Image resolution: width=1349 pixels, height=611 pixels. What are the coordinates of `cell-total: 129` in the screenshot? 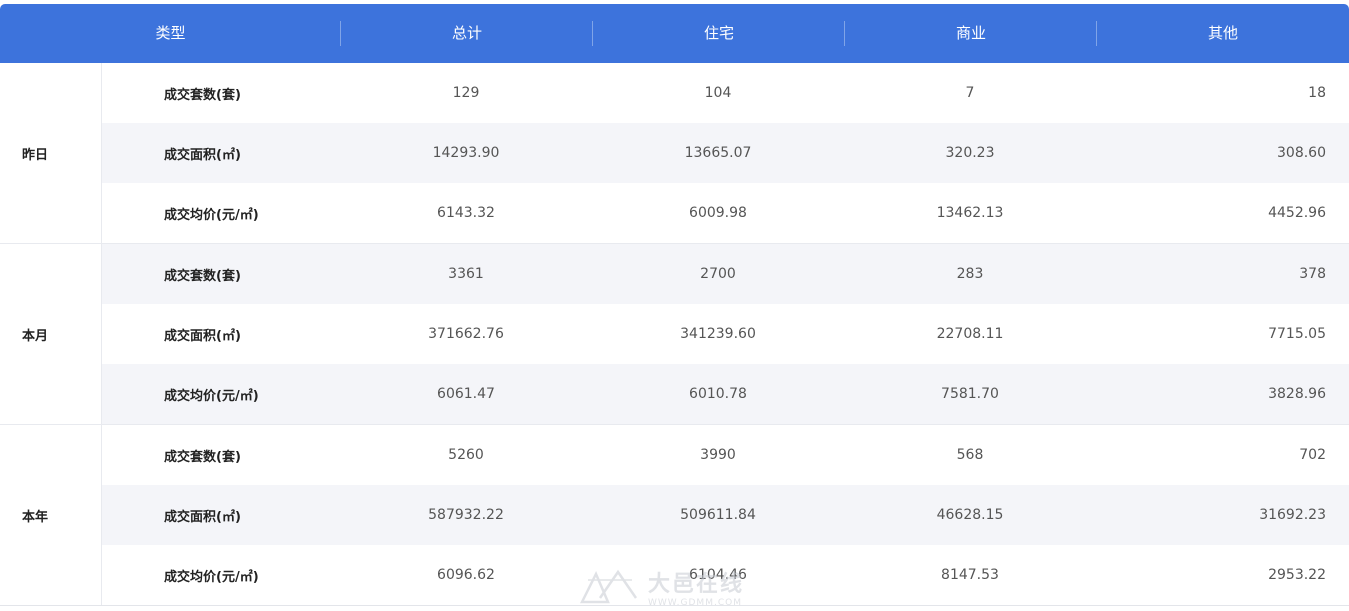 It's located at (466, 93).